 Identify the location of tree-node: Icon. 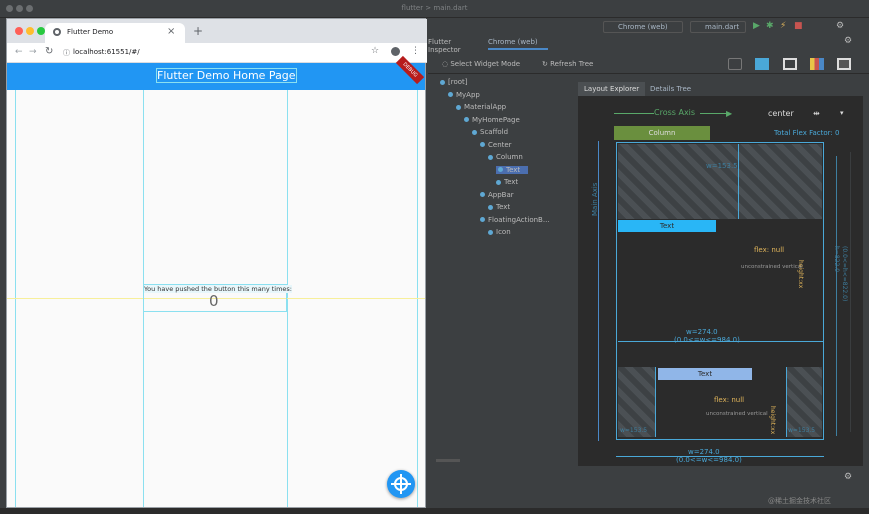
(499, 232).